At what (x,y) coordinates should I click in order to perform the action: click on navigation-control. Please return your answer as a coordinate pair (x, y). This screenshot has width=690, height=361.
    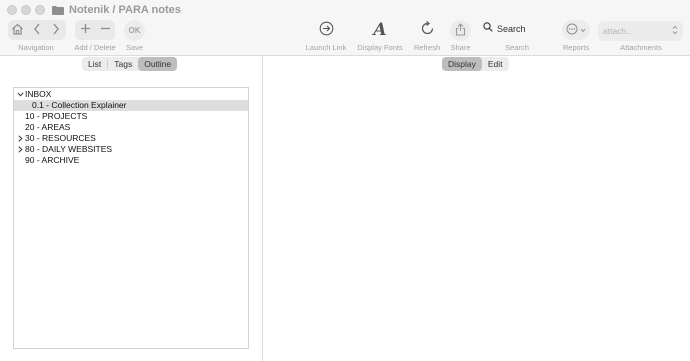
    Looking at the image, I should click on (37, 30).